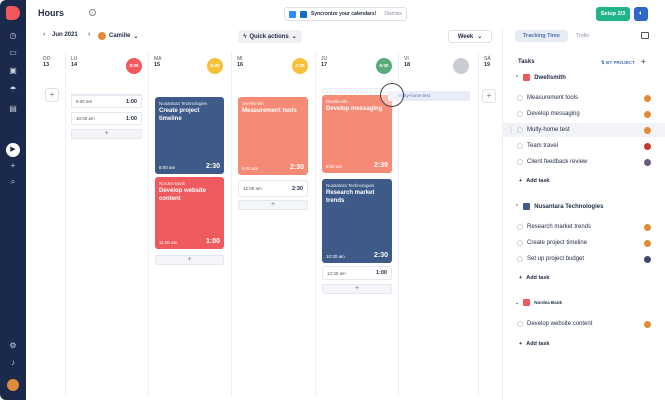 This screenshot has width=665, height=400. Describe the element at coordinates (540, 77) in the screenshot. I see `project-group-header: ⌃ Dwellsmith` at that location.